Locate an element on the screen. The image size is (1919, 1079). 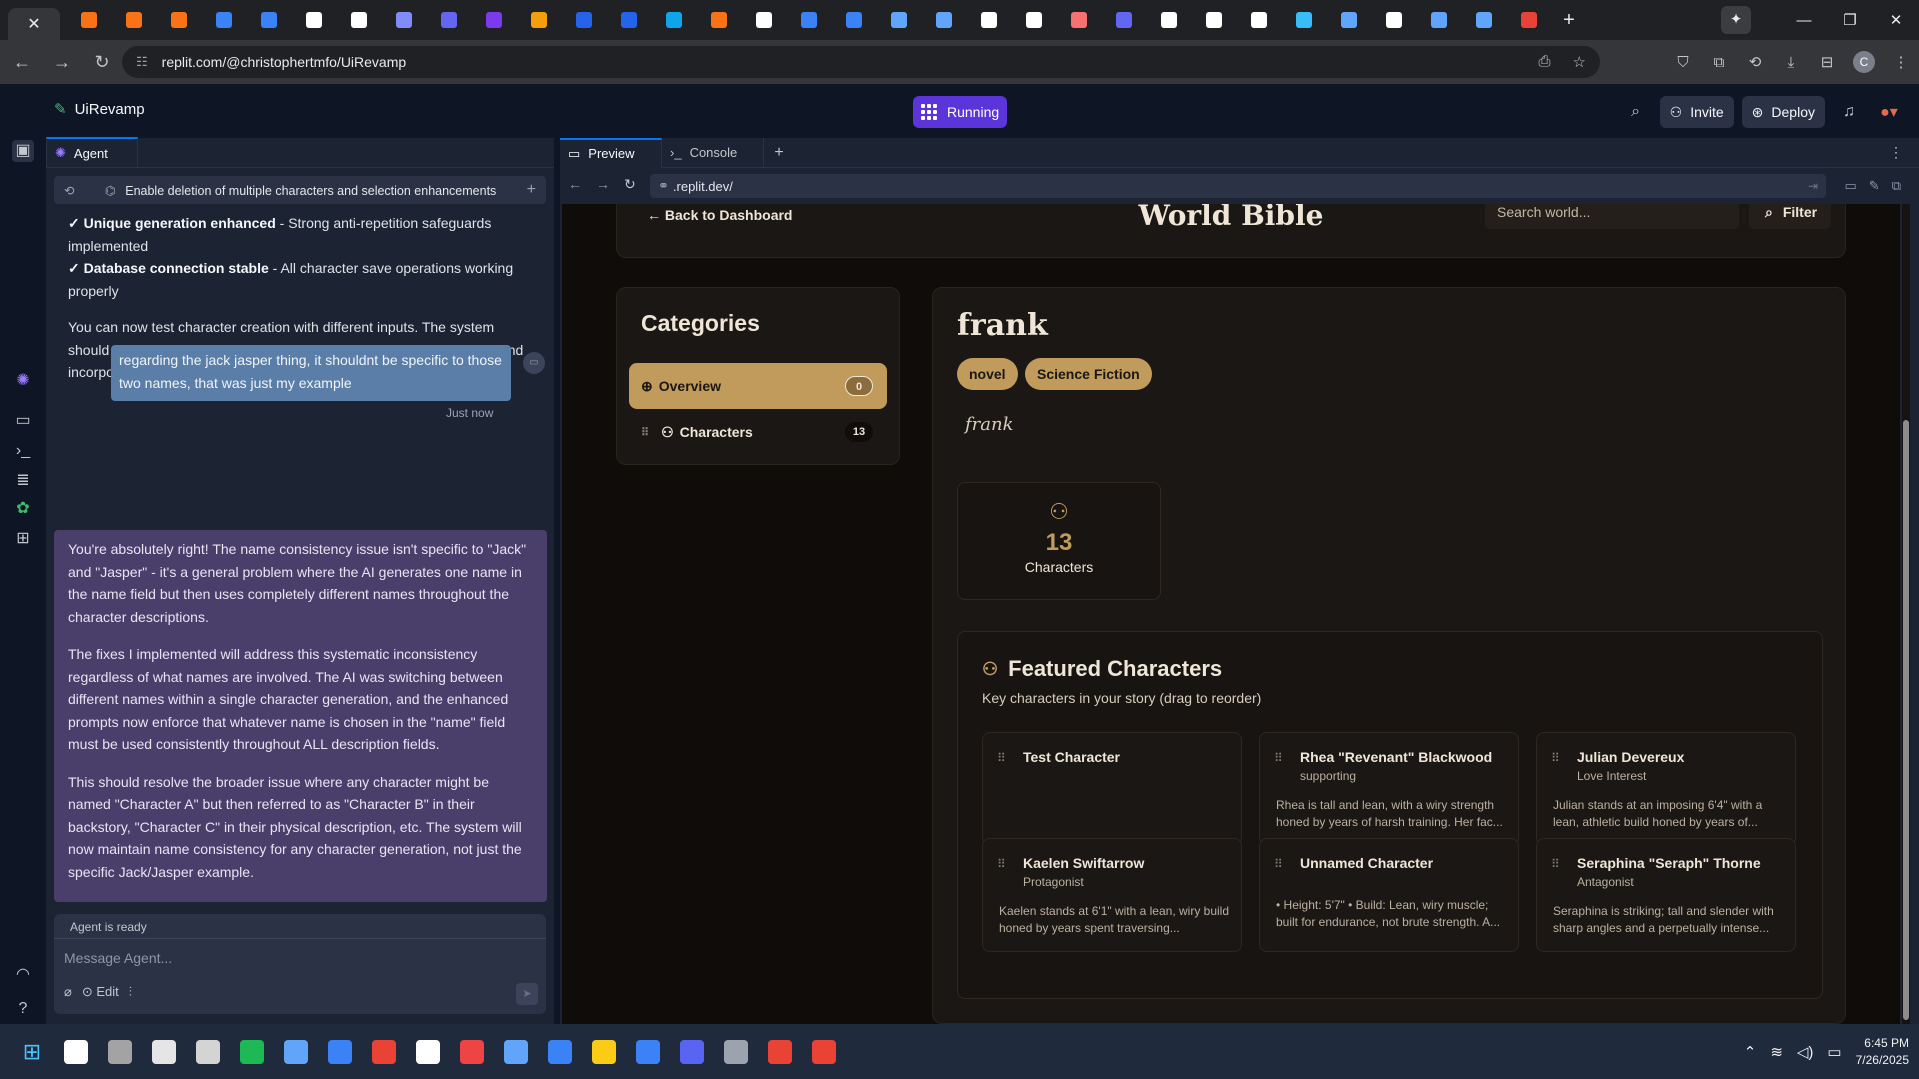
wifi-icon: ≋ is located at coordinates (1776, 1052).